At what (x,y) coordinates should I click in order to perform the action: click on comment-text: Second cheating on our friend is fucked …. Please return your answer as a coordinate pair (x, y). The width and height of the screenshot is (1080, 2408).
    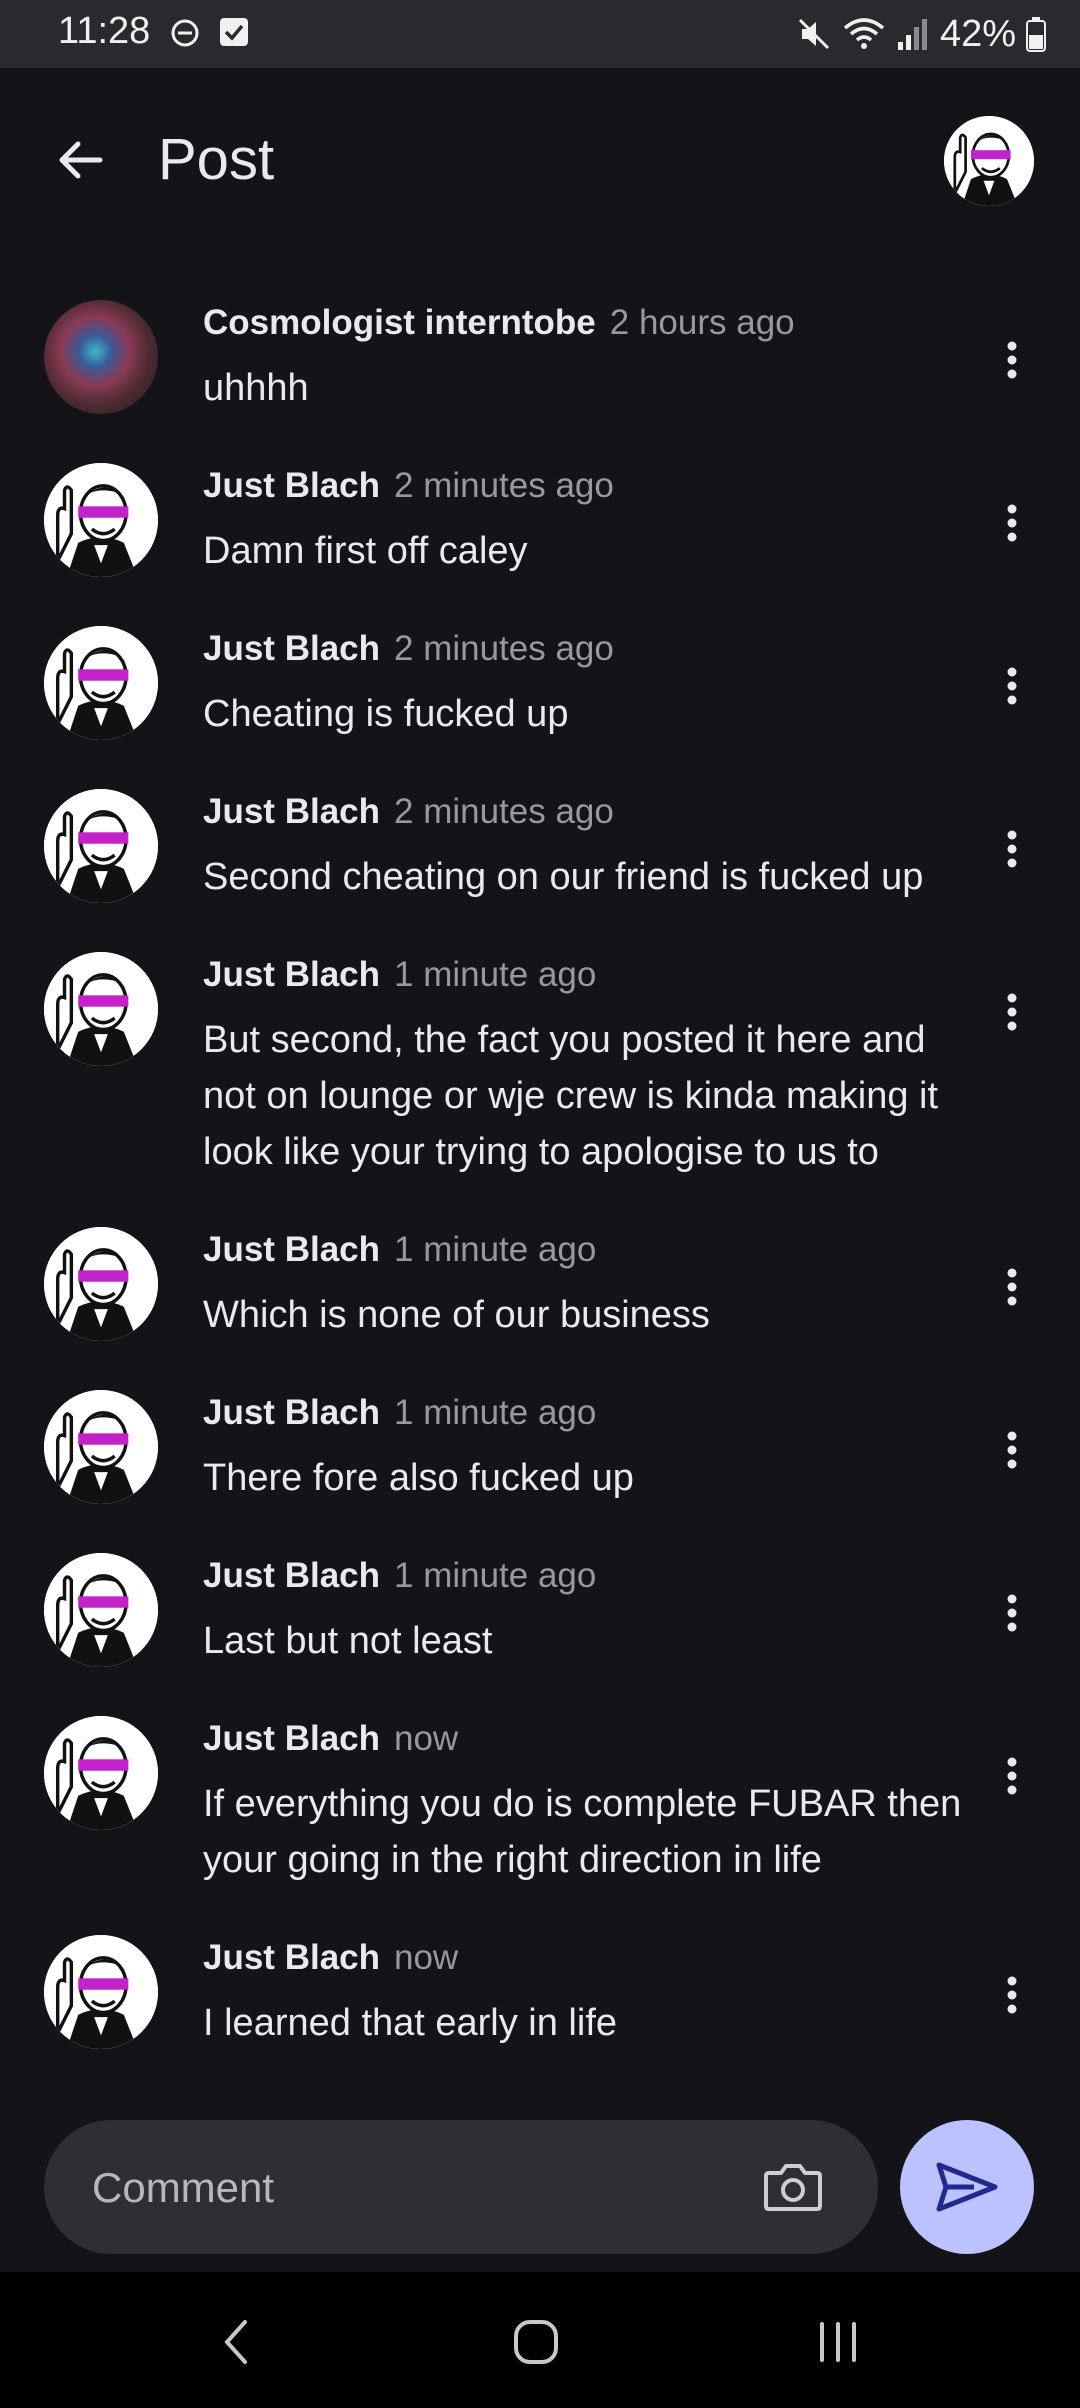
    Looking at the image, I should click on (563, 877).